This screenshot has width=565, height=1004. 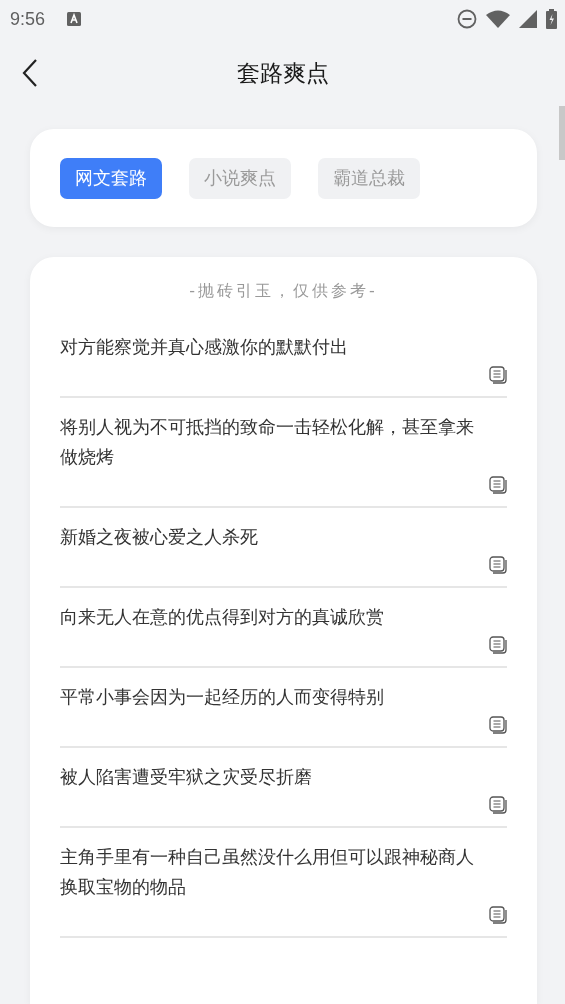 What do you see at coordinates (562, 133) in the screenshot?
I see `scrollbar-thumb` at bounding box center [562, 133].